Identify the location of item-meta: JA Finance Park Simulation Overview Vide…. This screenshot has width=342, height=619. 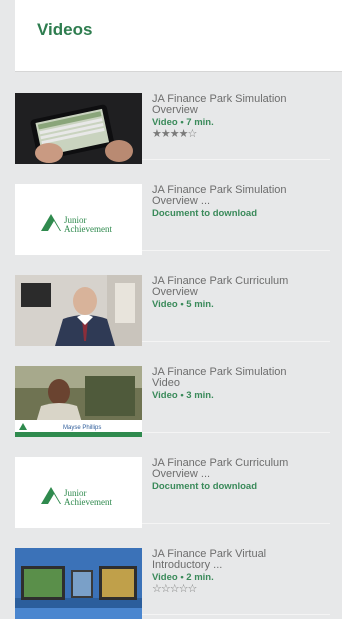
(241, 117).